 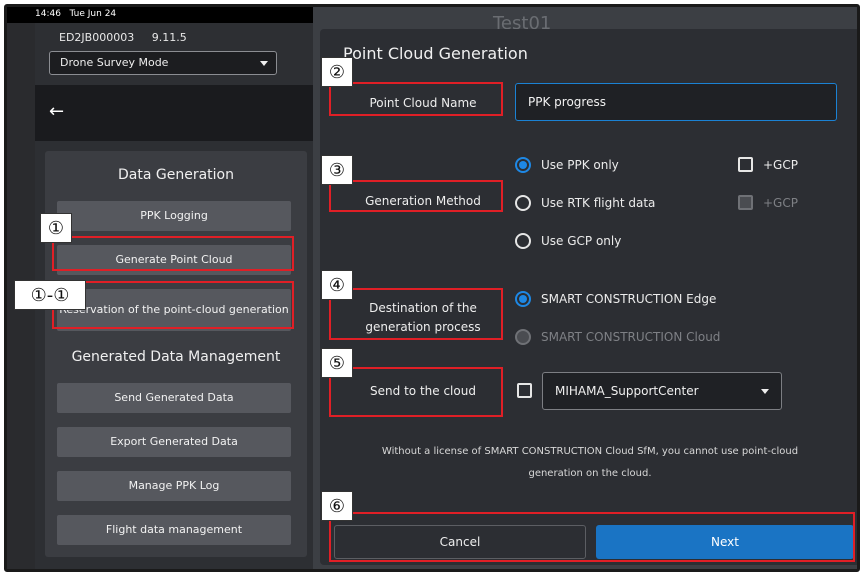 I want to click on point-cloud-name-input: PPK progress, so click(x=676, y=102).